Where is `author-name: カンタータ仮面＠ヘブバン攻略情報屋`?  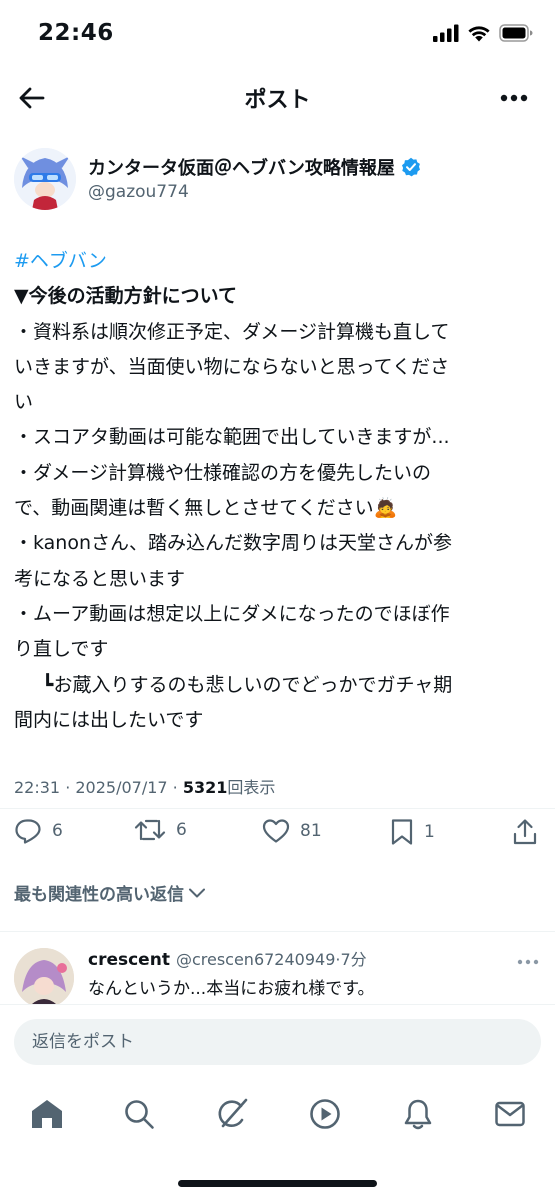
author-name: カンタータ仮面＠ヘブバン攻略情報屋 is located at coordinates (241, 167).